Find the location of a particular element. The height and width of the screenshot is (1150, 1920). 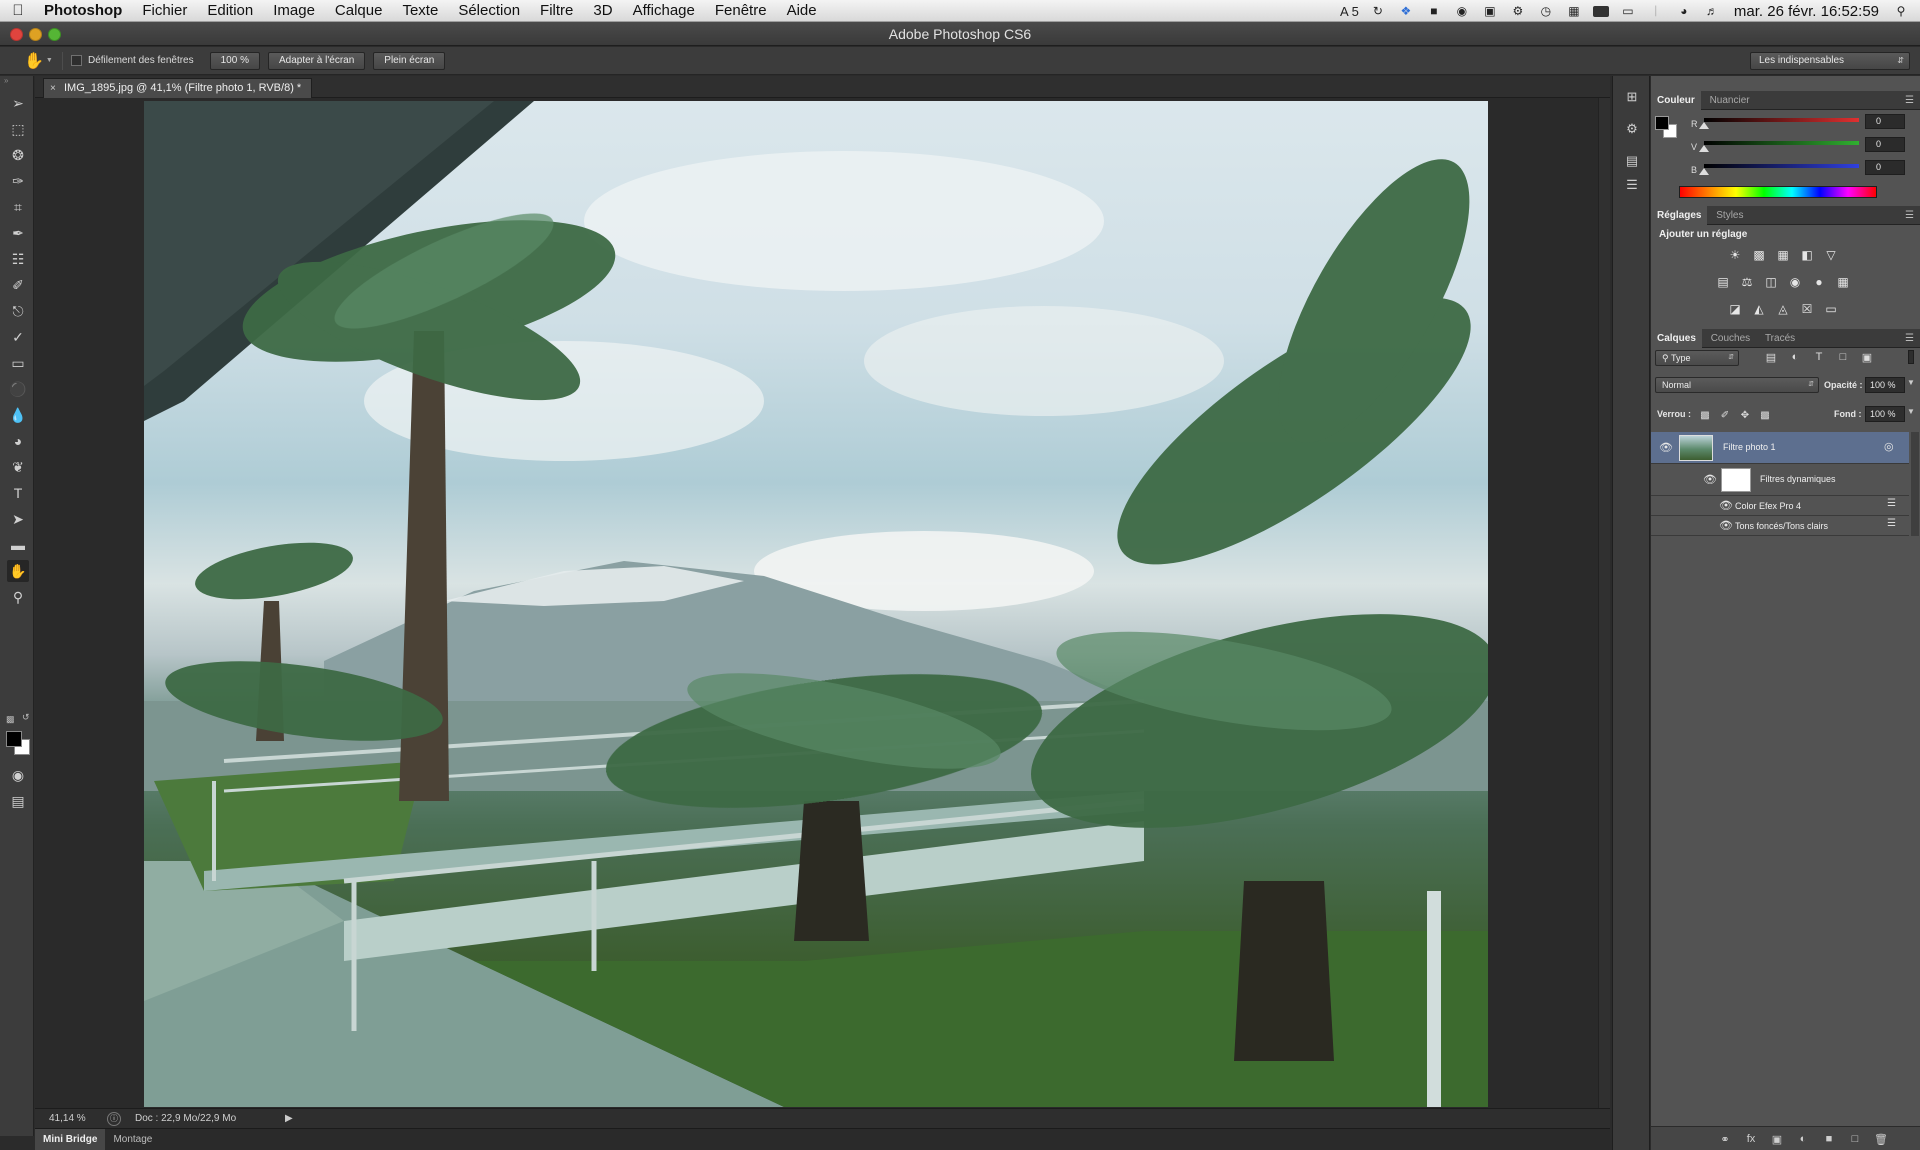

status-menu-arrow-icon: ▶ is located at coordinates (289, 1118).